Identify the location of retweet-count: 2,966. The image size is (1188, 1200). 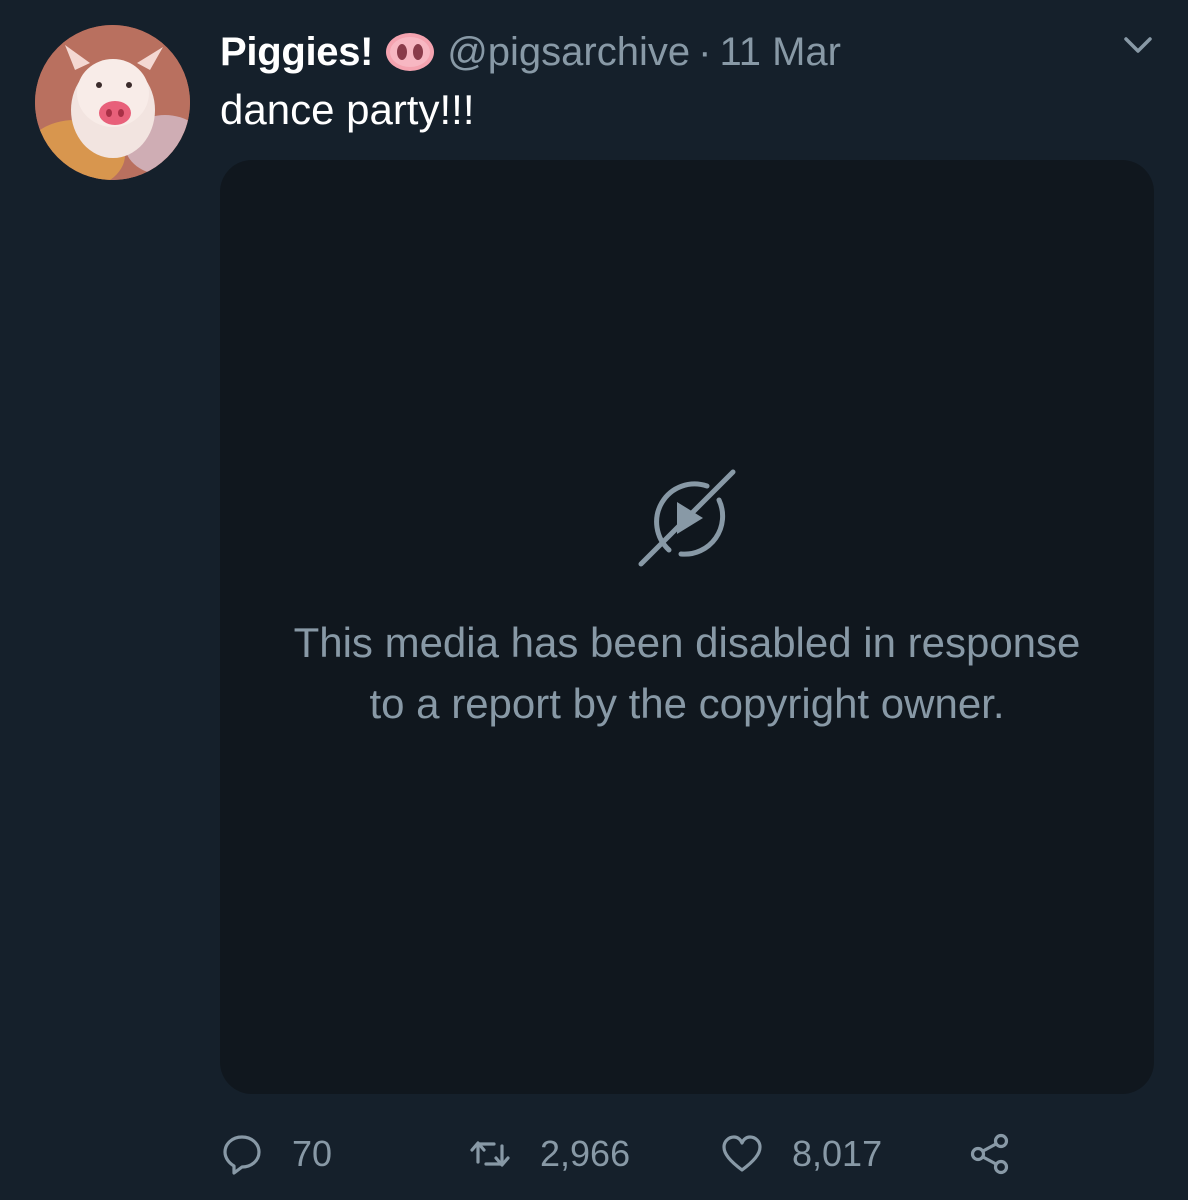
(585, 1153).